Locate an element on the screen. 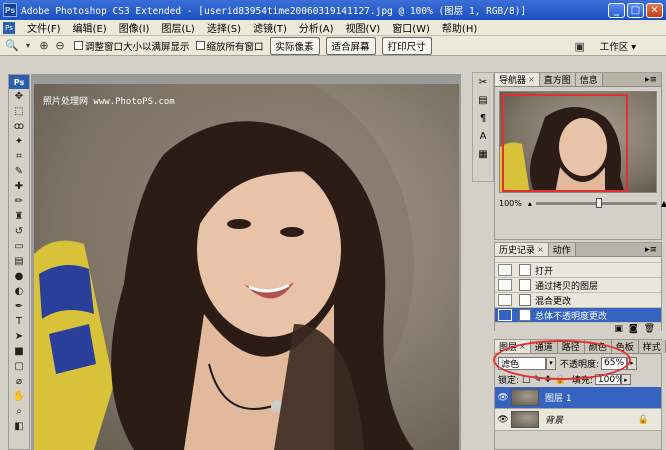  tool-preset-dropdown-icon: ▾ is located at coordinates (28, 46).